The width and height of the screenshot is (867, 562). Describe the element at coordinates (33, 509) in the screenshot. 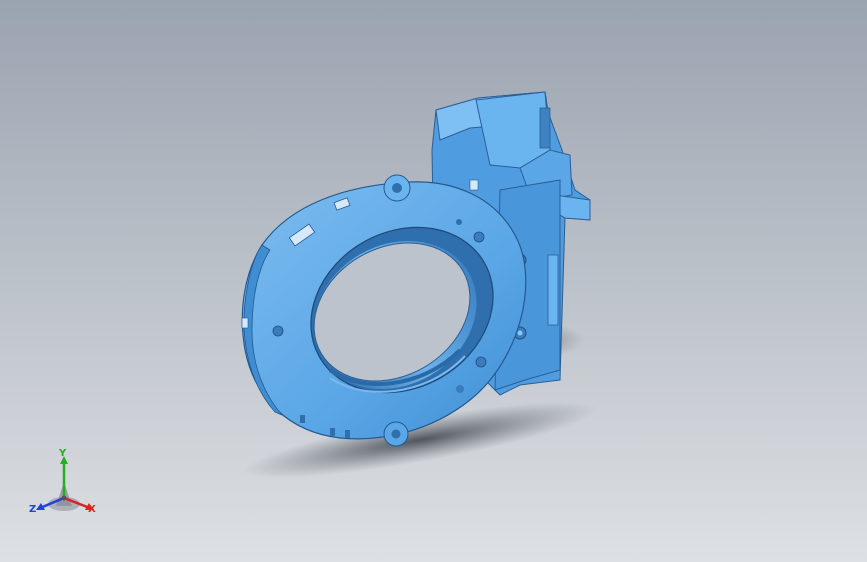

I see `z-axis-label: Z` at that location.